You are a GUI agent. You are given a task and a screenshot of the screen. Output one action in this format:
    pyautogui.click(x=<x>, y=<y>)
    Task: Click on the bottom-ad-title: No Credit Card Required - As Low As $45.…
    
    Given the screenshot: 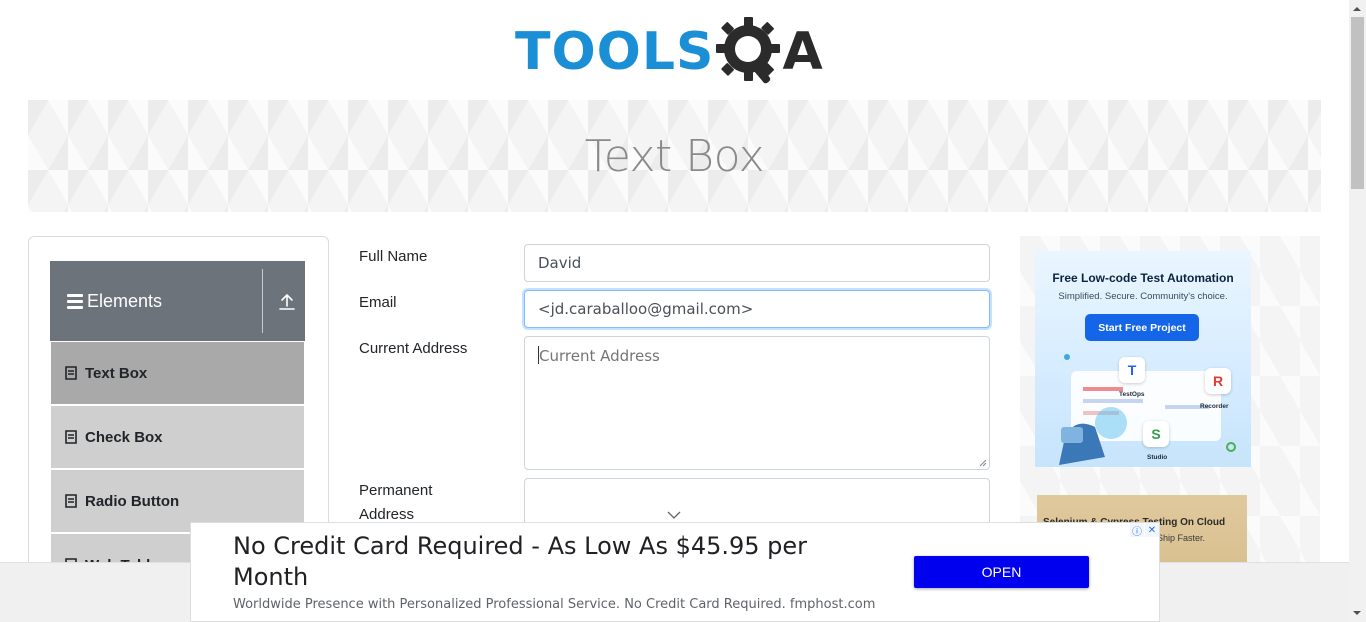 What is the action you would take?
    pyautogui.click(x=520, y=561)
    